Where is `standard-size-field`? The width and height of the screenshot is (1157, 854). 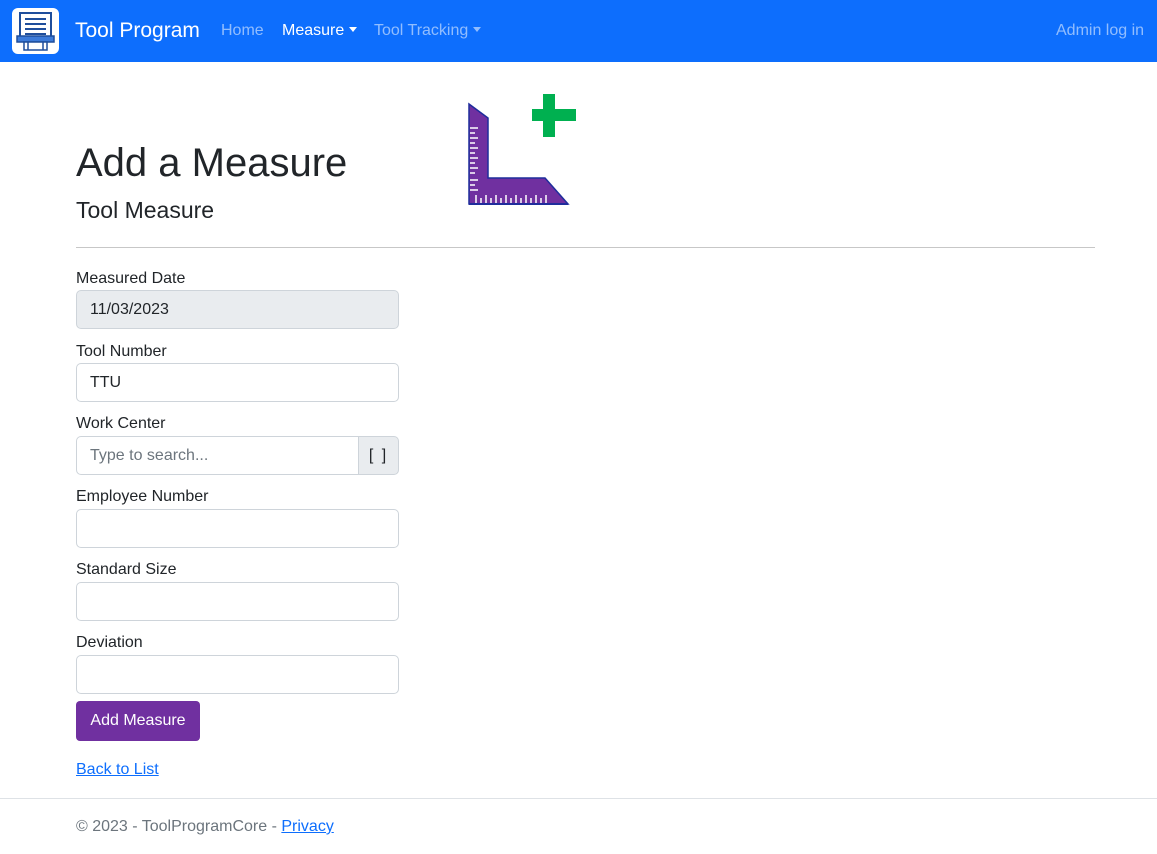 standard-size-field is located at coordinates (237, 601).